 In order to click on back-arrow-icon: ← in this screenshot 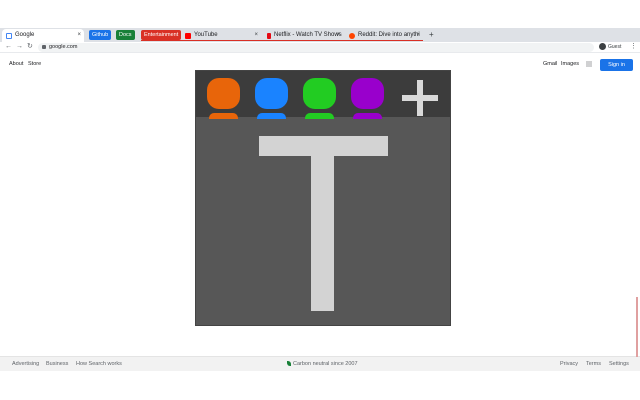, I will do `click(8, 47)`.